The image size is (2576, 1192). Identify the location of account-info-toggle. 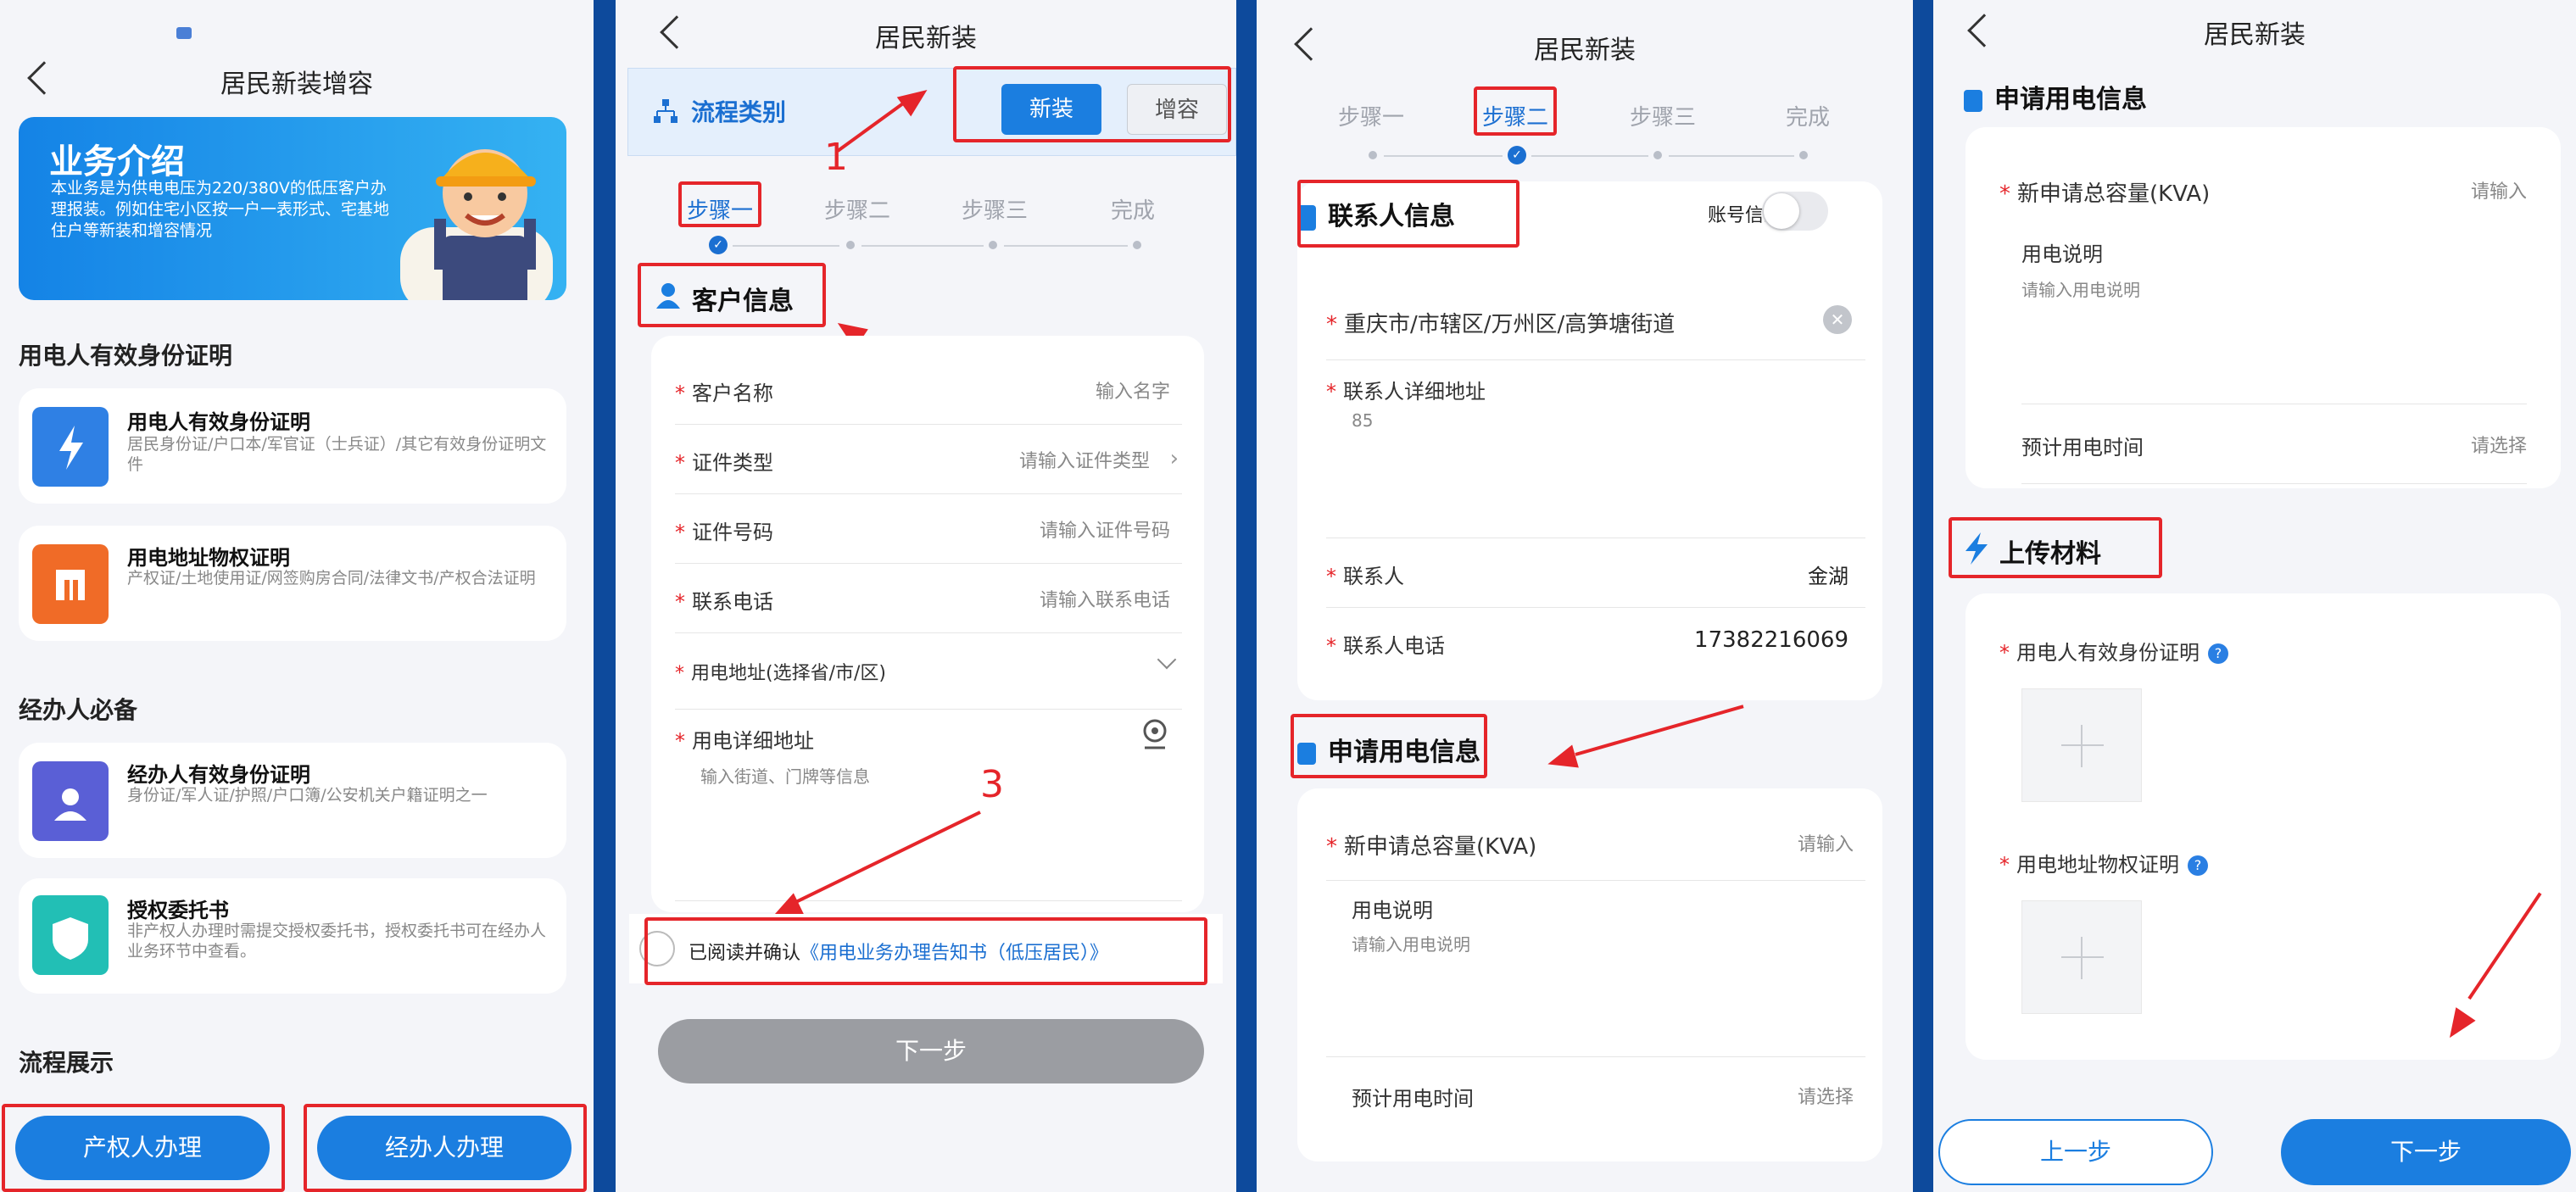
(1795, 211).